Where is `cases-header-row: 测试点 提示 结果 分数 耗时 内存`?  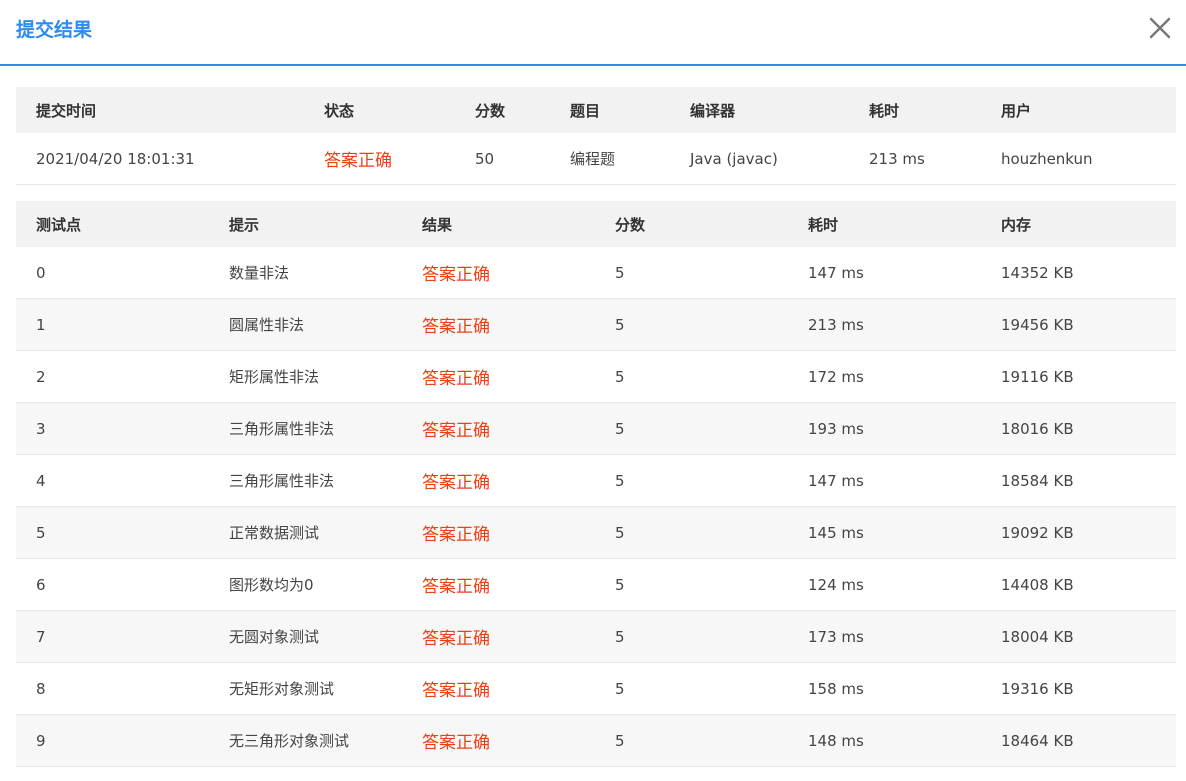
cases-header-row: 测试点 提示 结果 分数 耗时 内存 is located at coordinates (596, 224).